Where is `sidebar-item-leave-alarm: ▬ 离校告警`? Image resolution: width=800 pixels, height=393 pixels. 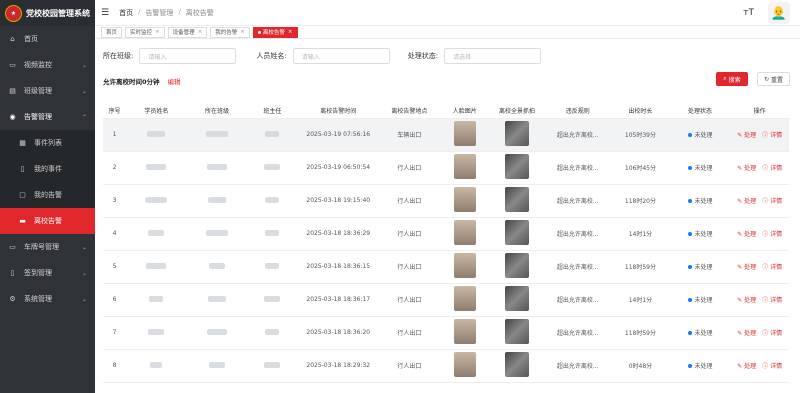 sidebar-item-leave-alarm: ▬ 离校告警 is located at coordinates (47, 221).